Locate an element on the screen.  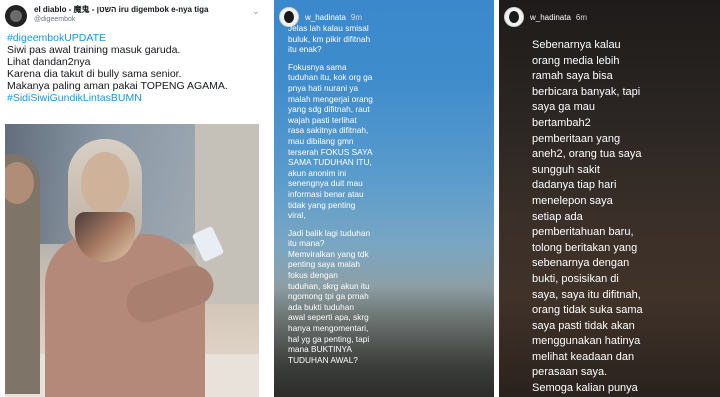
story-line: setiap ada is located at coordinates (557, 216).